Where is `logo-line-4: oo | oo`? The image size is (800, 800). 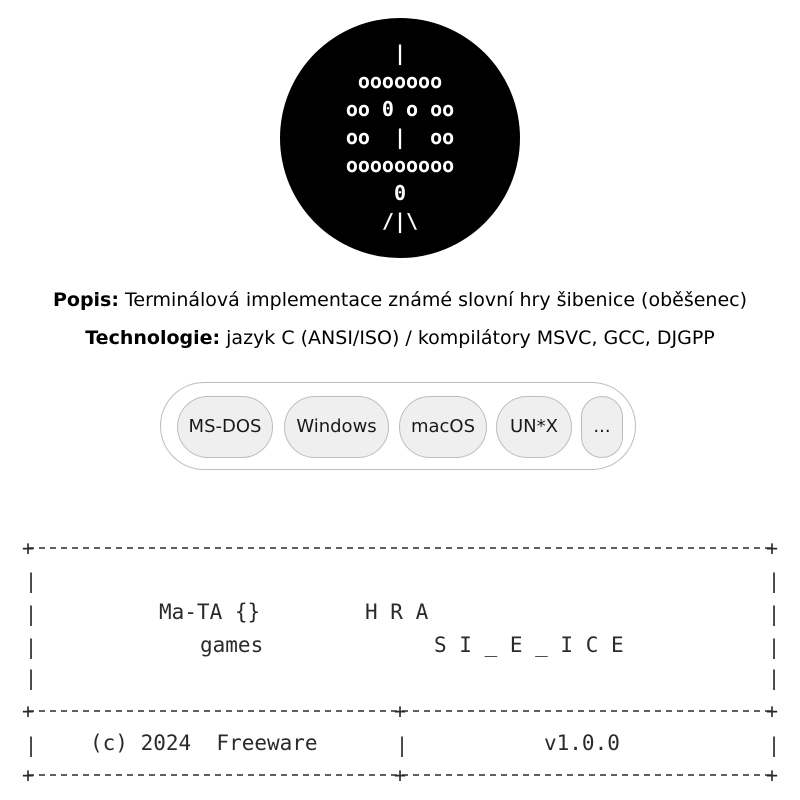 logo-line-4: oo | oo is located at coordinates (400, 137).